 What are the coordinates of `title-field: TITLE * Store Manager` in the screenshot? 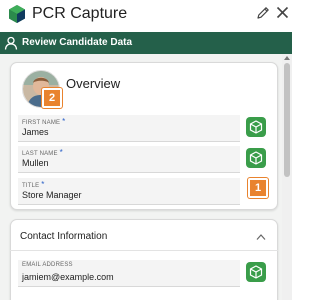 It's located at (129, 191).